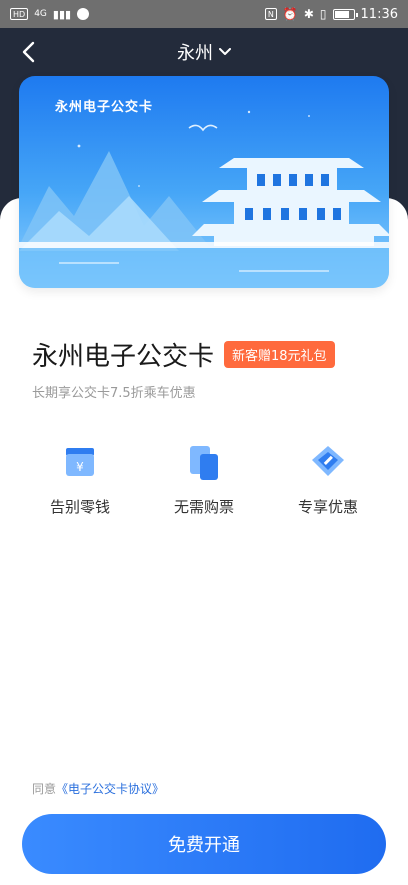 This screenshot has height=885, width=408. What do you see at coordinates (44, 789) in the screenshot?
I see `agreement-prefix: 同意` at bounding box center [44, 789].